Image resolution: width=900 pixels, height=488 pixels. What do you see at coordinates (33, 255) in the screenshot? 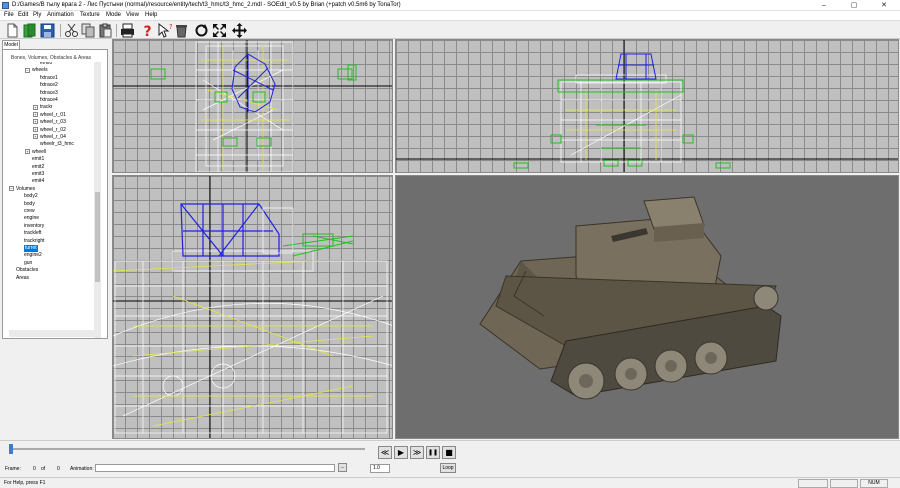
I see `tree-node: engine2` at bounding box center [33, 255].